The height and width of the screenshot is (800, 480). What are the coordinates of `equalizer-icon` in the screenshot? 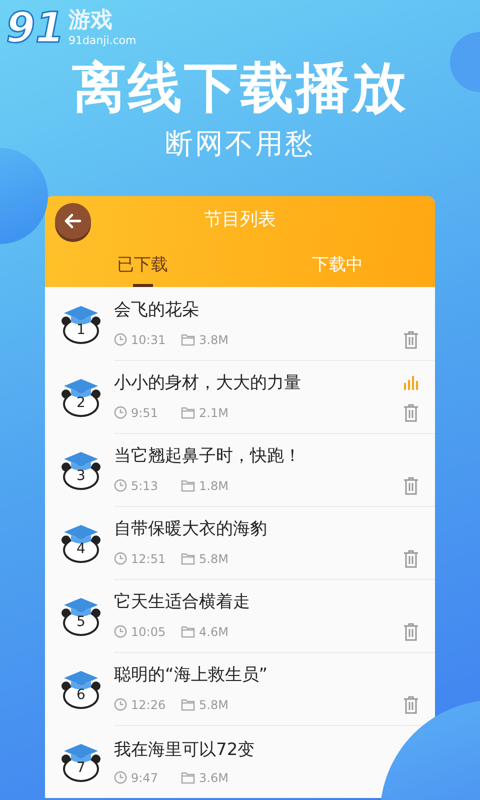 It's located at (411, 382).